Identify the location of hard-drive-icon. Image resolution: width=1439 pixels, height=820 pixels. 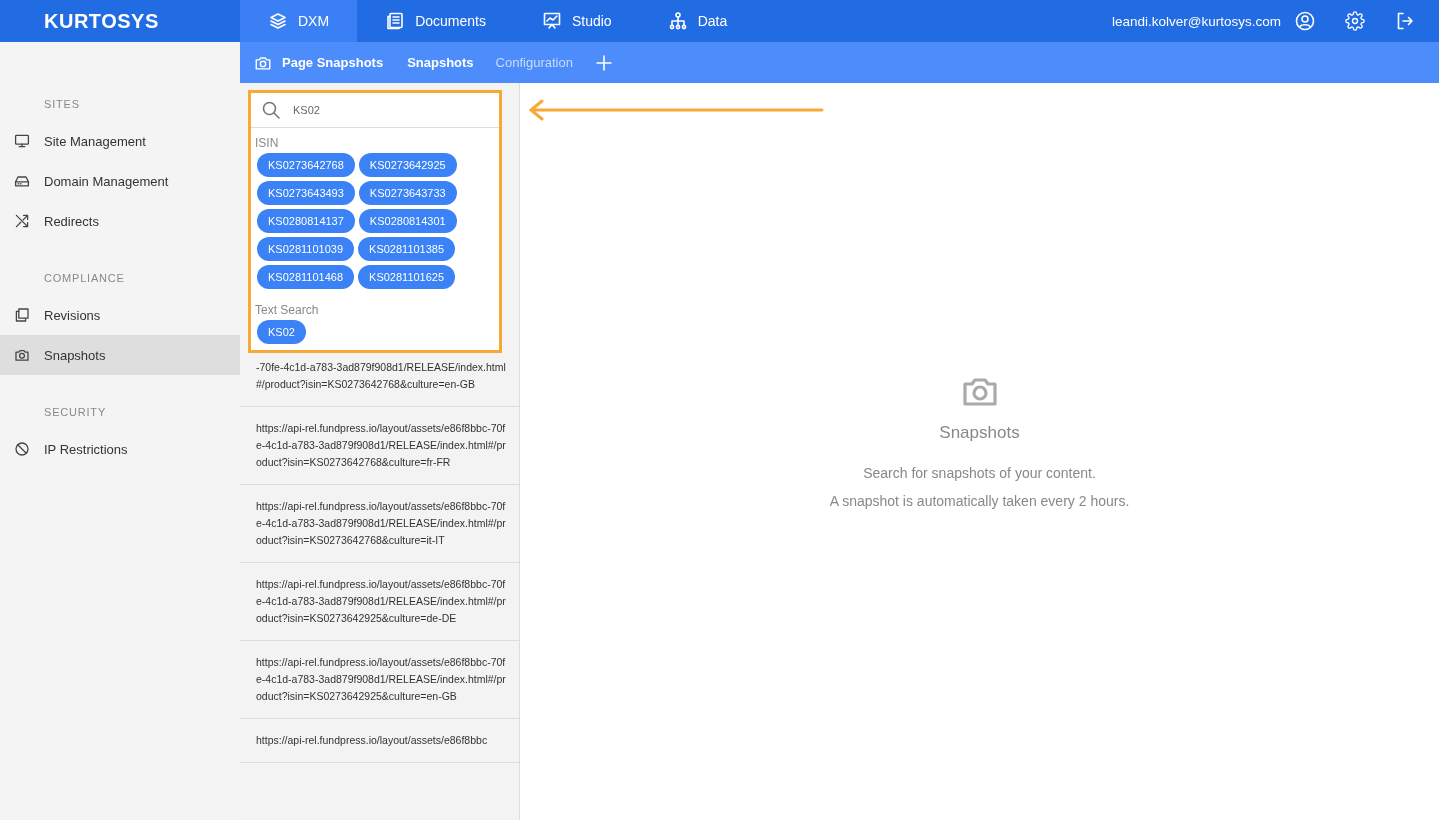
(22, 181).